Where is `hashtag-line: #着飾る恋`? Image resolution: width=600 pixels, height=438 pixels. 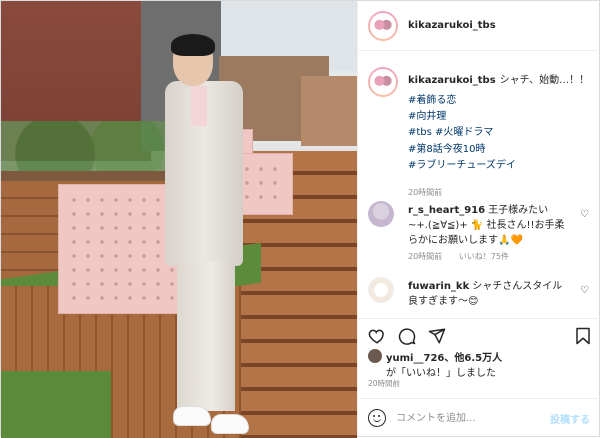 hashtag-line: #着飾る恋 is located at coordinates (501, 101).